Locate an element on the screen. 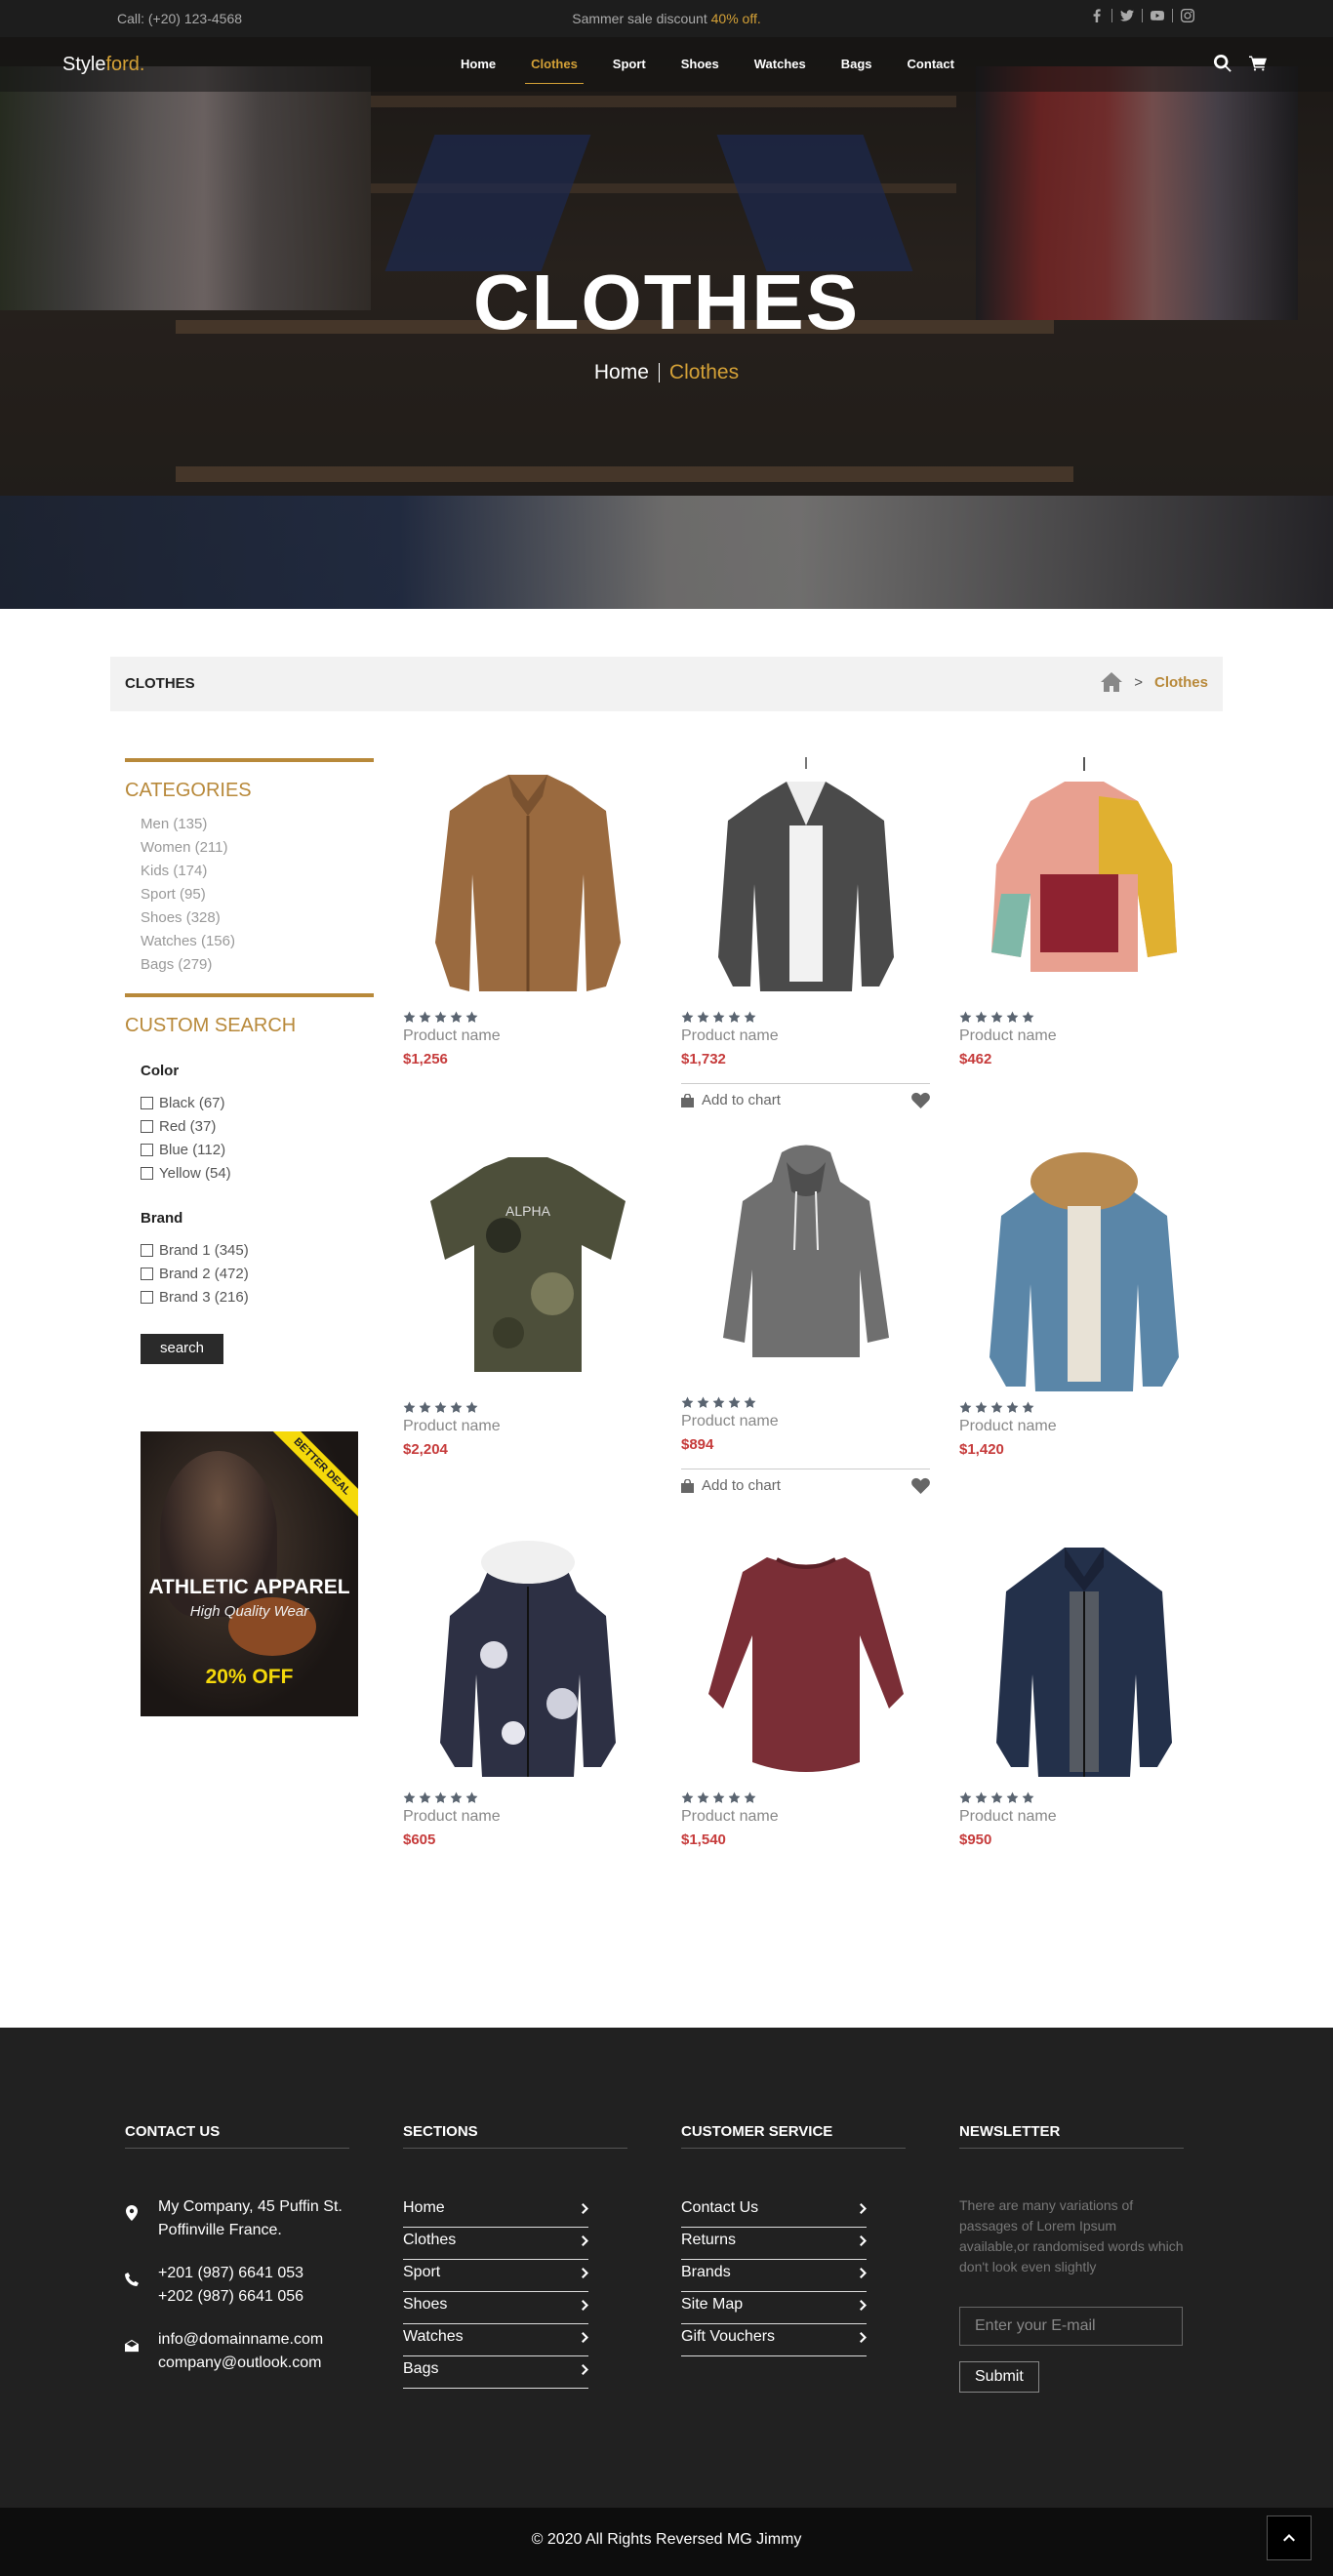 The height and width of the screenshot is (2576, 1333). product-rating is located at coordinates (1084, 1407).